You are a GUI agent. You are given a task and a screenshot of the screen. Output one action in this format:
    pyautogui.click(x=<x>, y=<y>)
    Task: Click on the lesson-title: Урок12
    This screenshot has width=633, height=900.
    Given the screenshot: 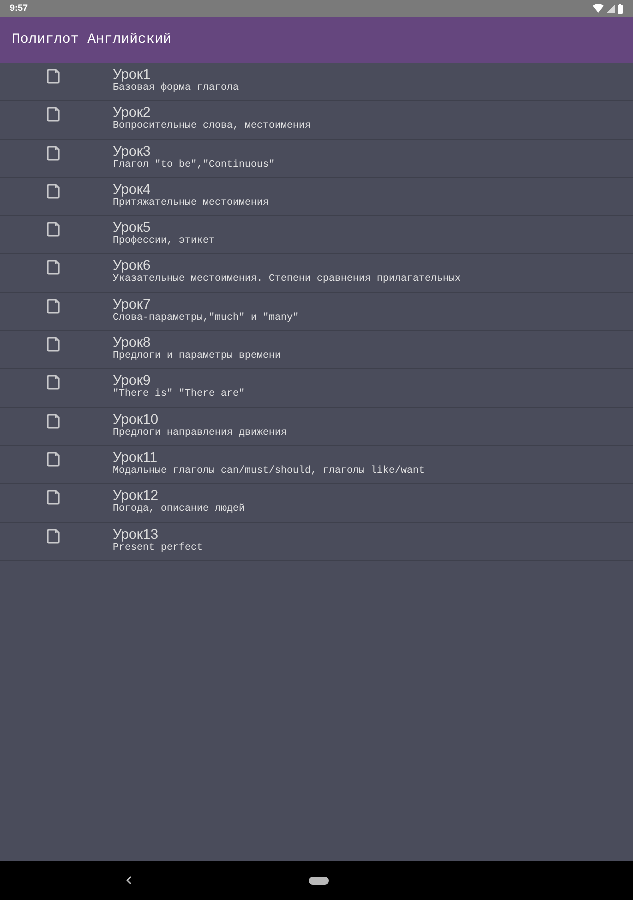 What is the action you would take?
    pyautogui.click(x=136, y=495)
    